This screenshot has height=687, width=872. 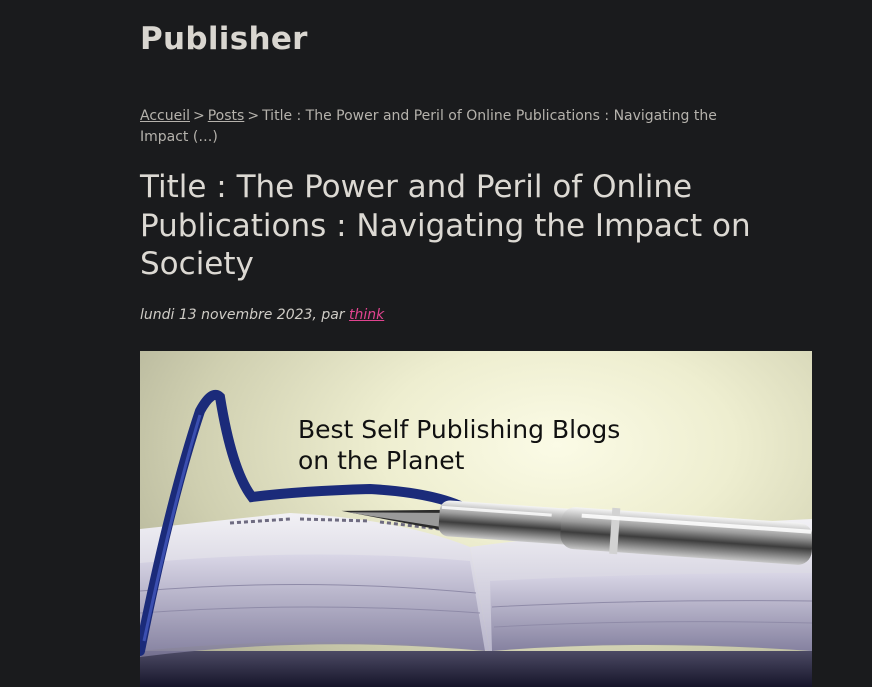 What do you see at coordinates (366, 315) in the screenshot?
I see `author-link: think` at bounding box center [366, 315].